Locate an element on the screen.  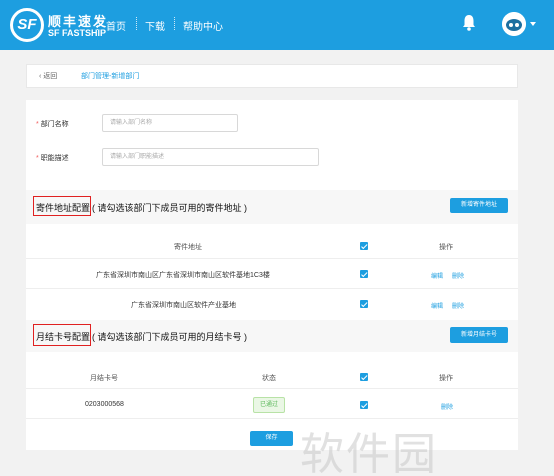
delete-card-link: 删除 is located at coordinates (447, 406).